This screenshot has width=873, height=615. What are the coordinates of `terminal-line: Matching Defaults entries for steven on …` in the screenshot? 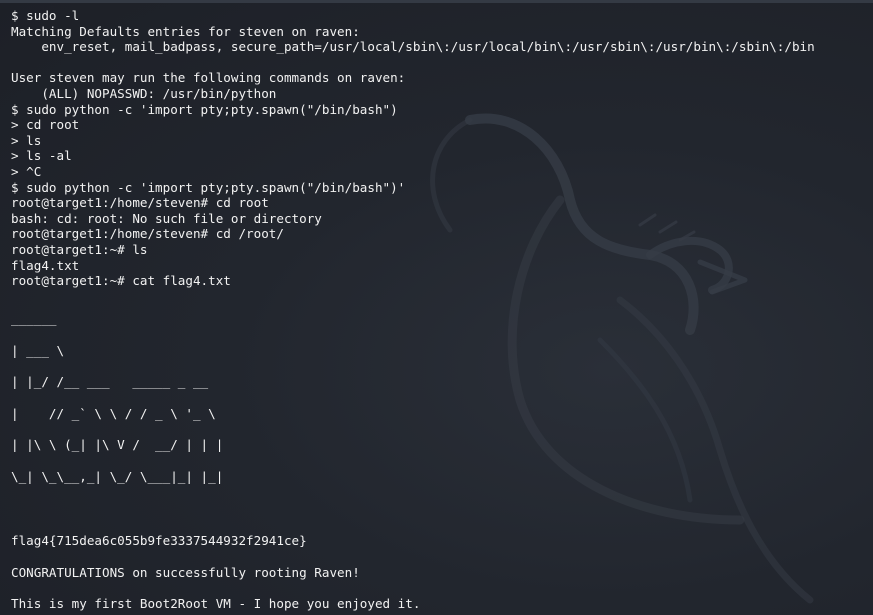 It's located at (185, 31).